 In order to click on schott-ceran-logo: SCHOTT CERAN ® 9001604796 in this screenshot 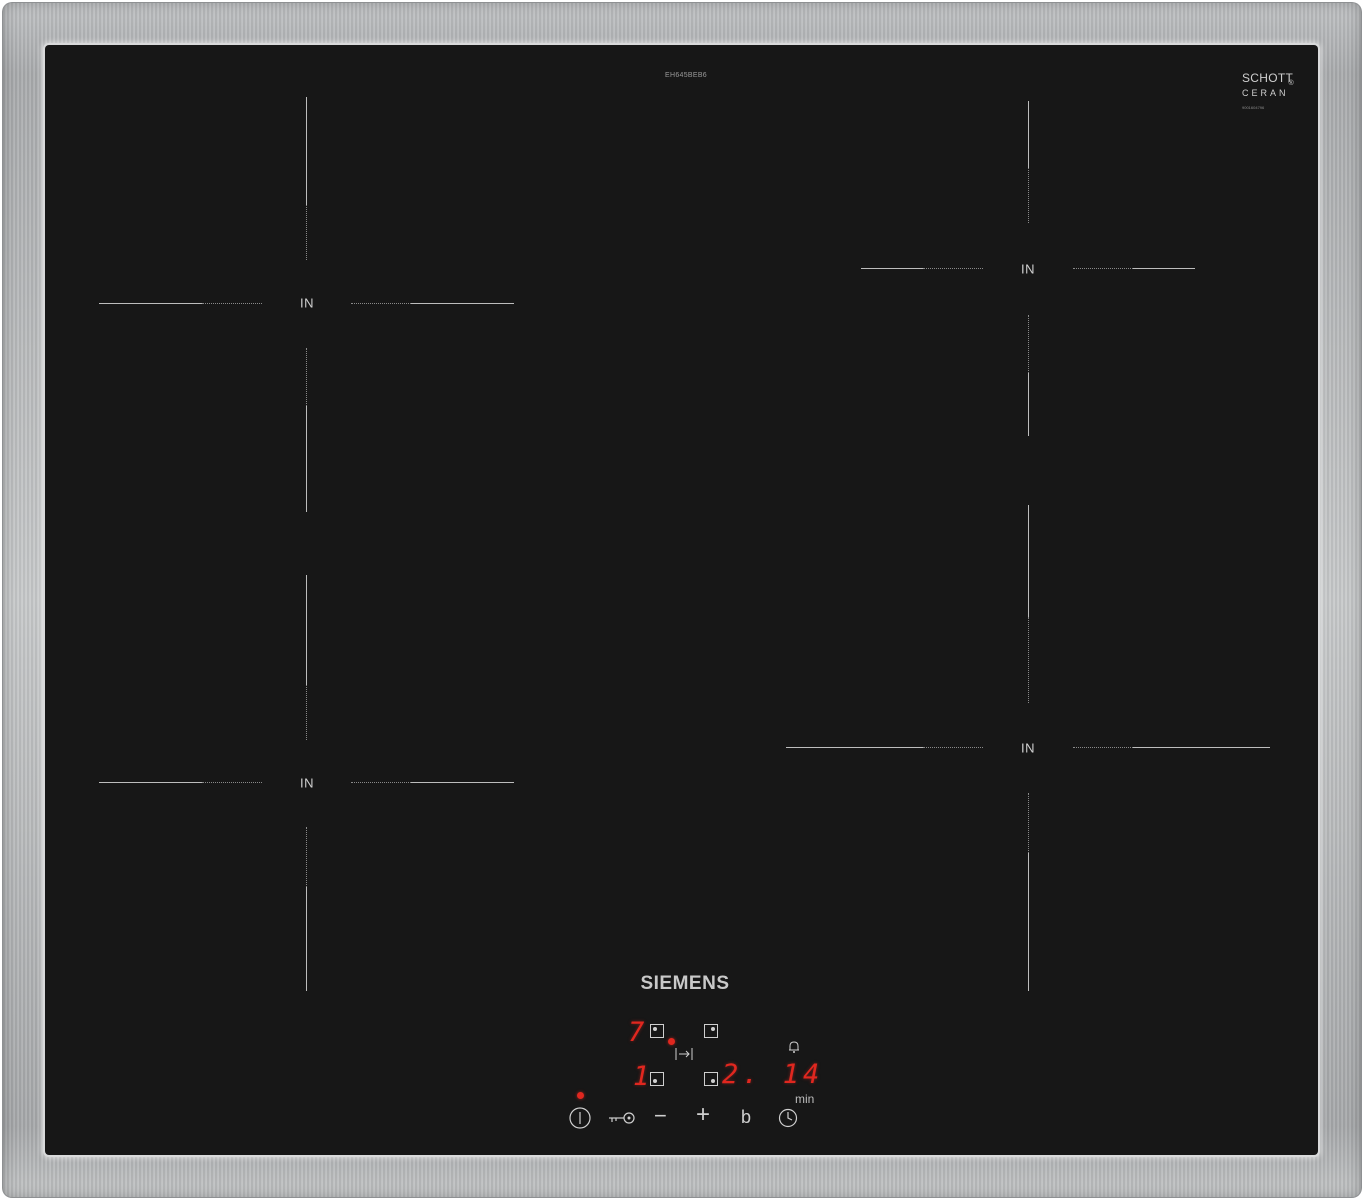, I will do `click(1268, 90)`.